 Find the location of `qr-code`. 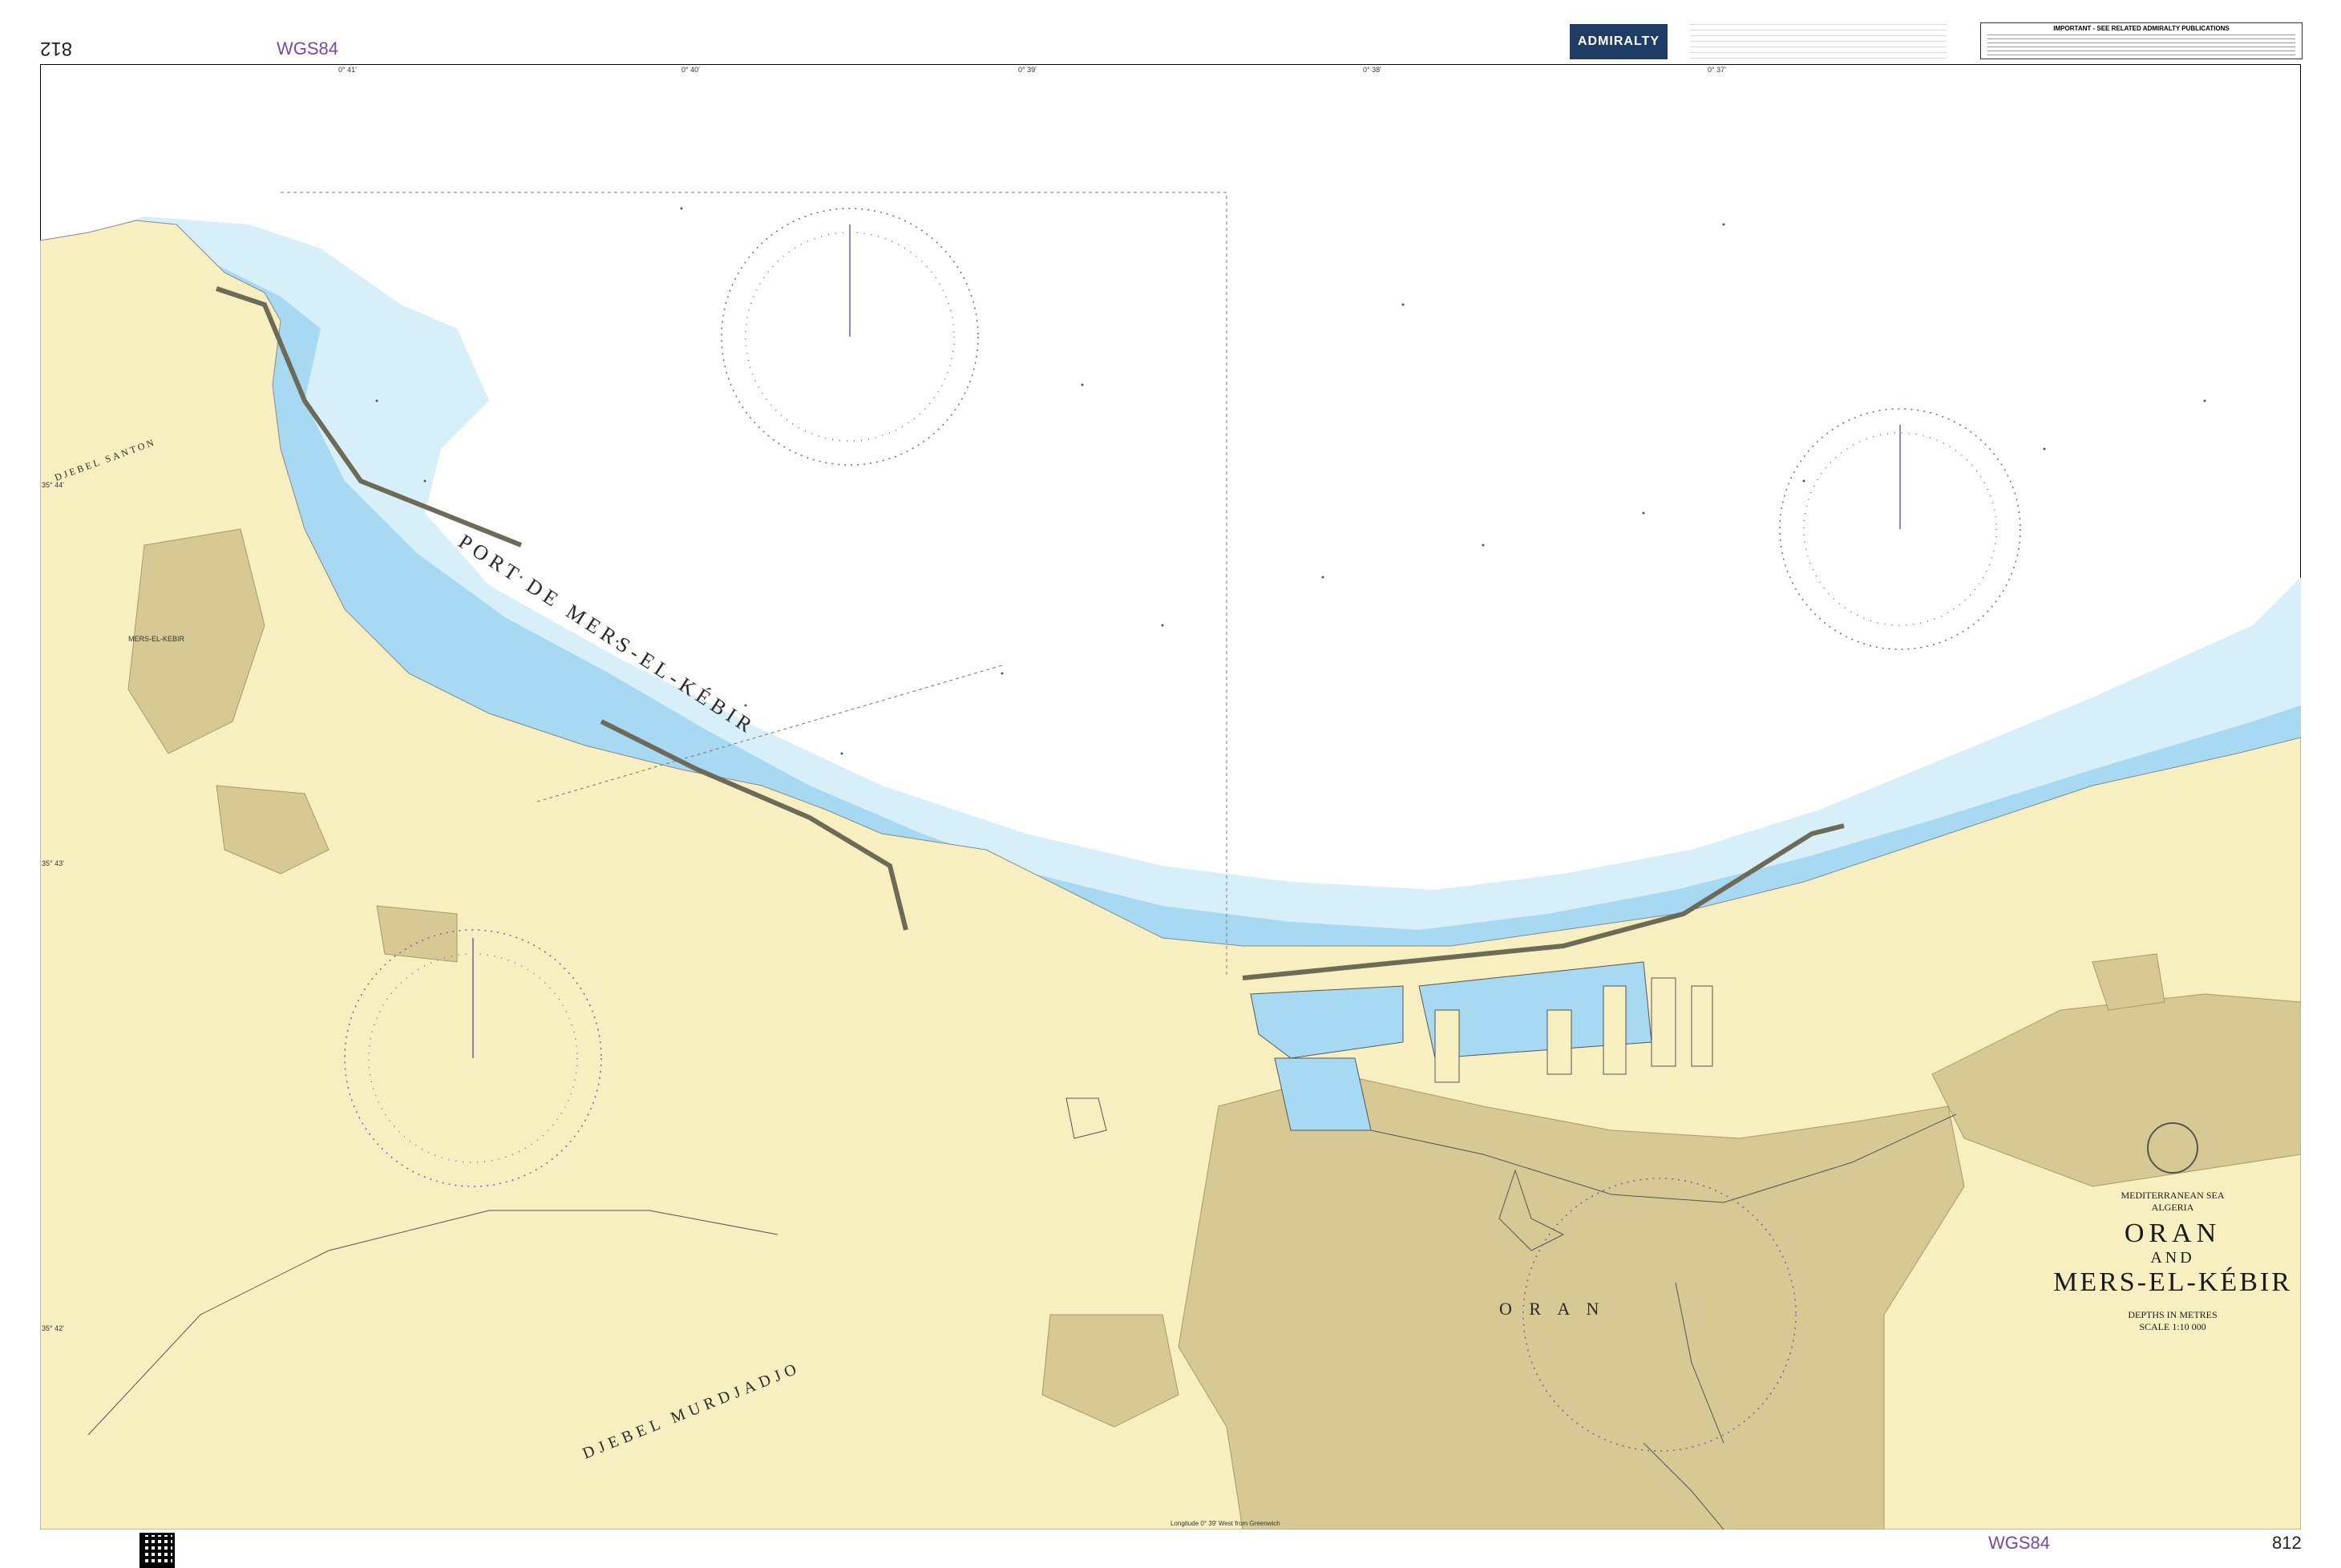

qr-code is located at coordinates (157, 1550).